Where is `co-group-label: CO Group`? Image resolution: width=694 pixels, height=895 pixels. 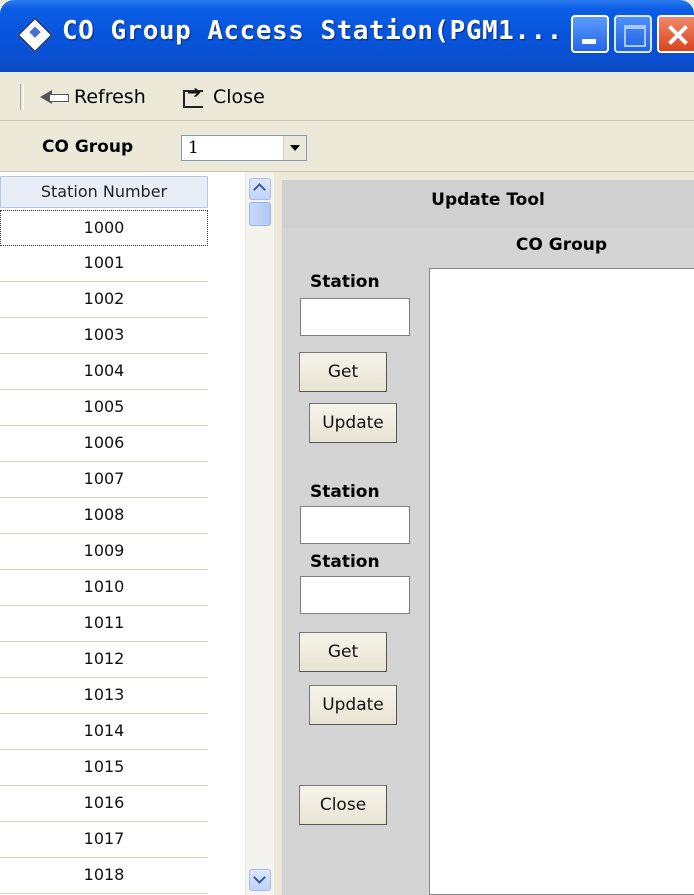
co-group-label: CO Group is located at coordinates (88, 147).